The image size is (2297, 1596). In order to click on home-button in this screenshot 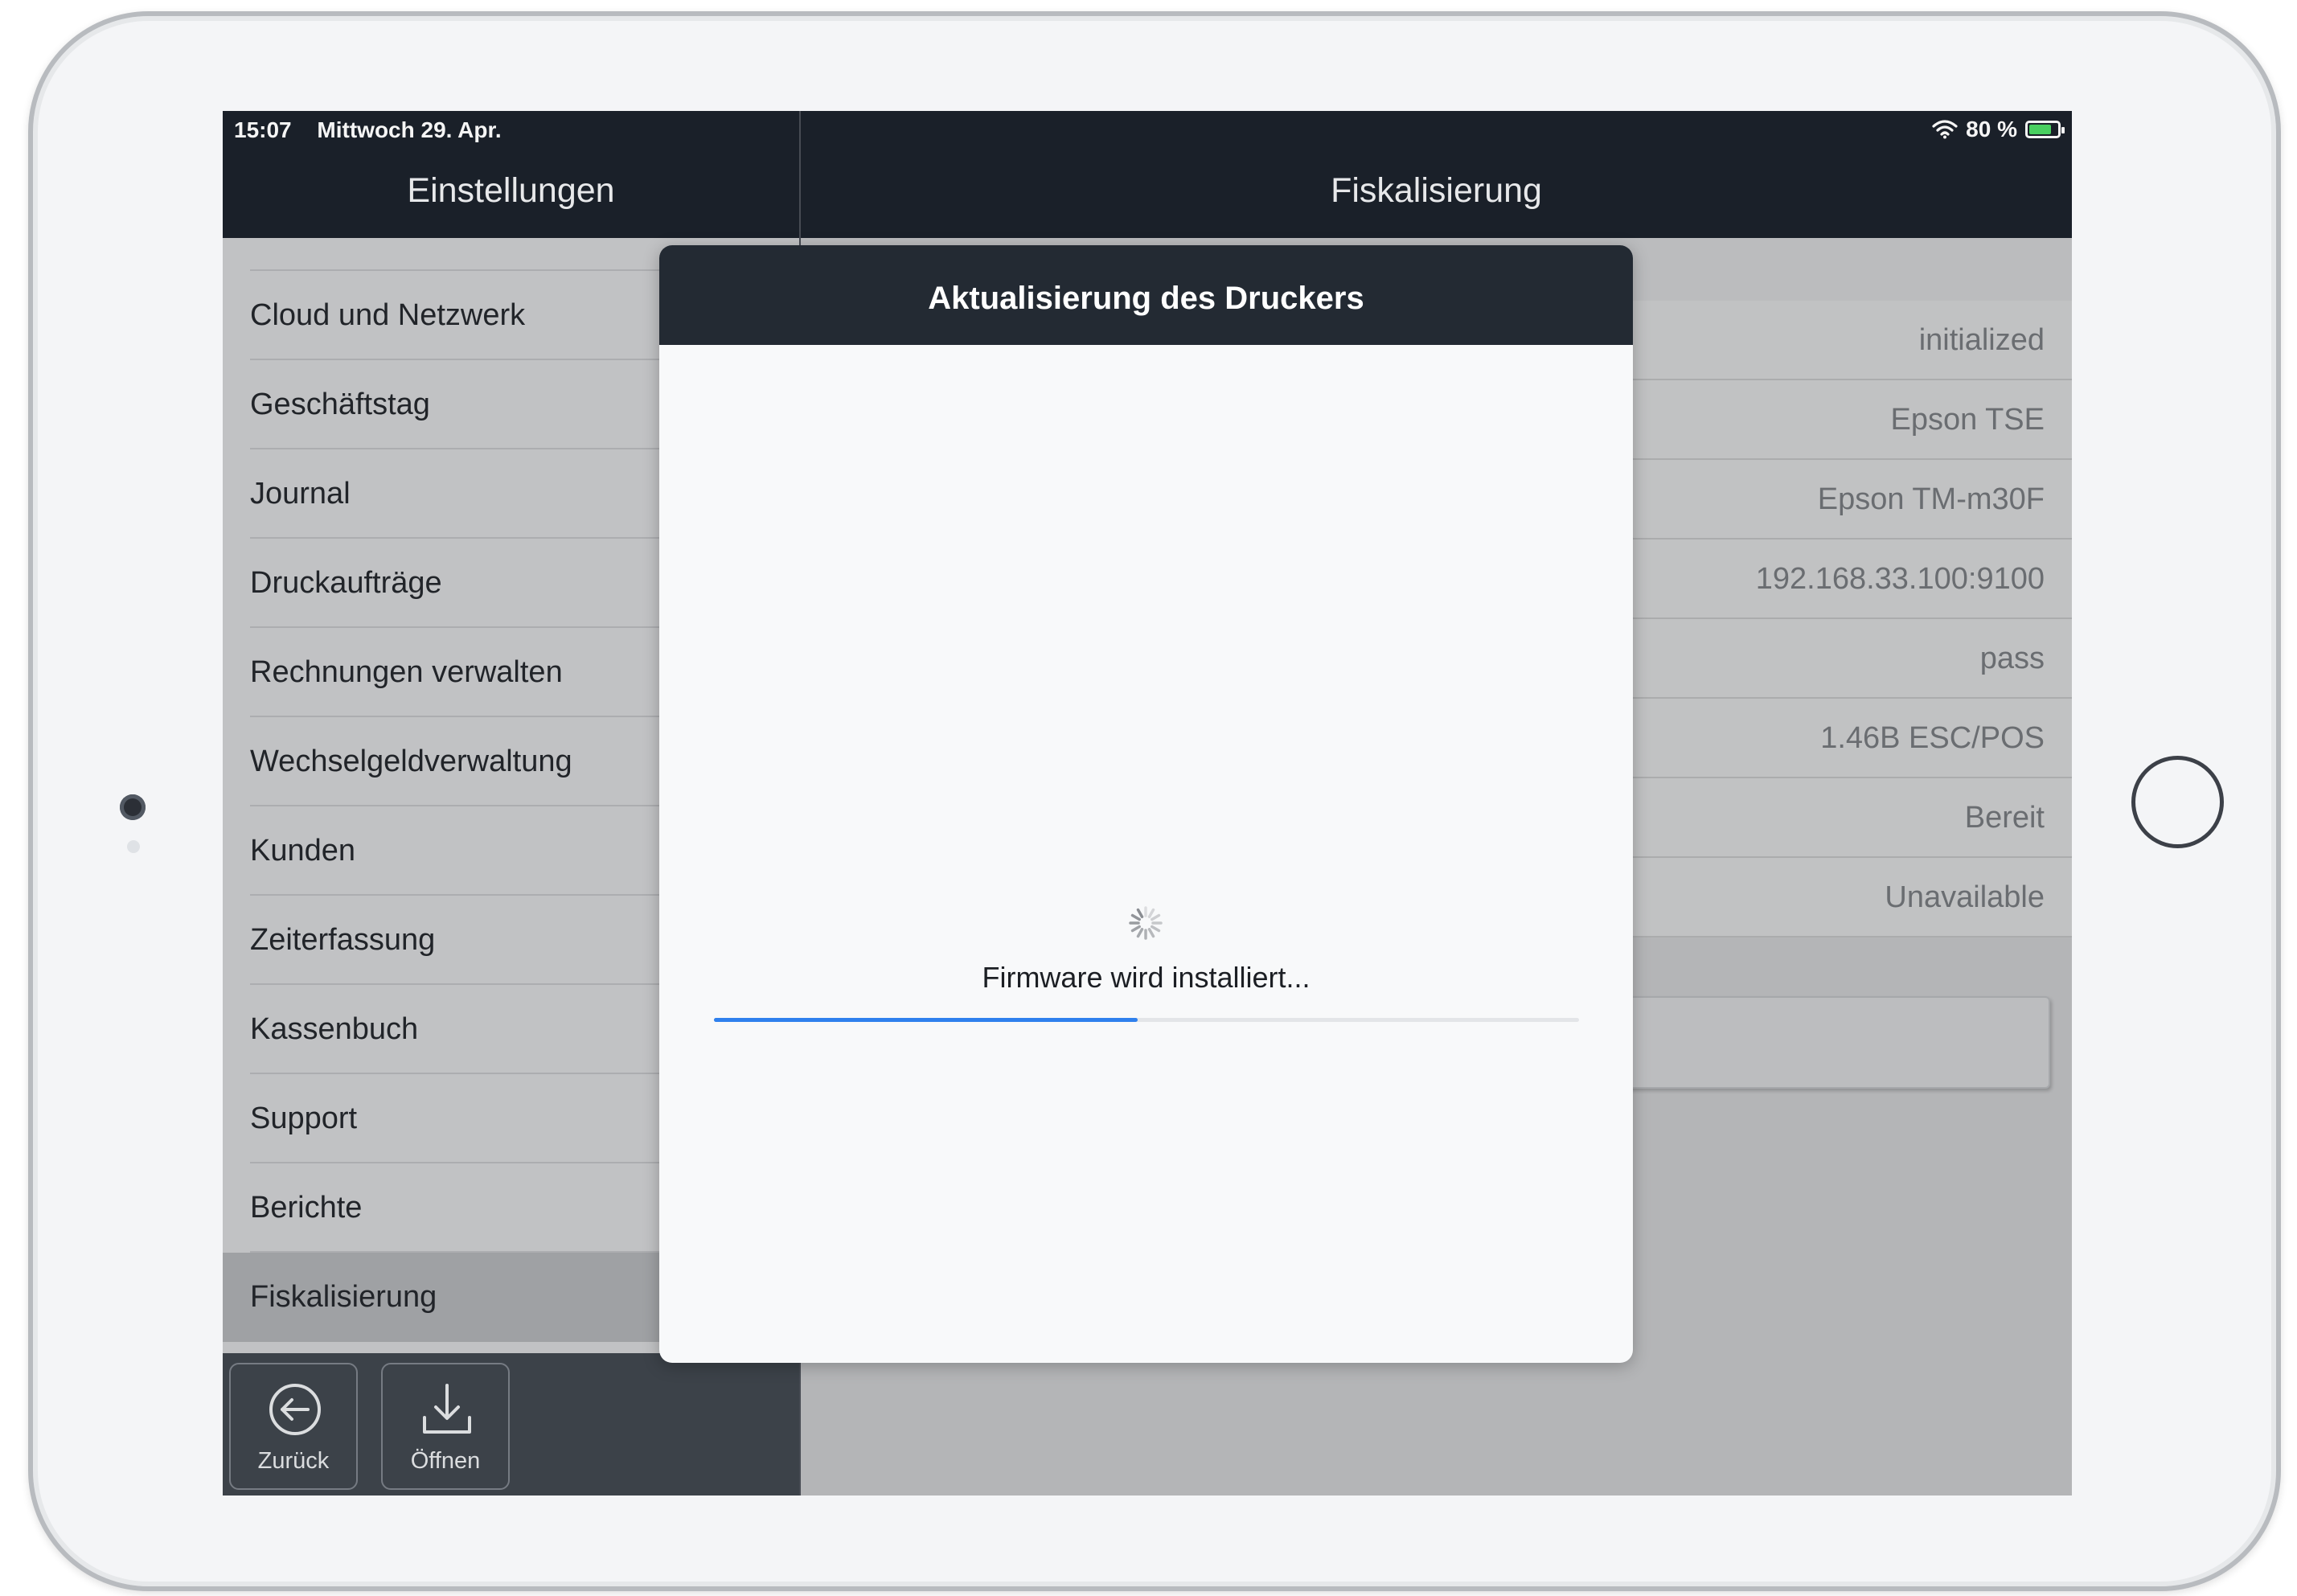, I will do `click(2177, 802)`.